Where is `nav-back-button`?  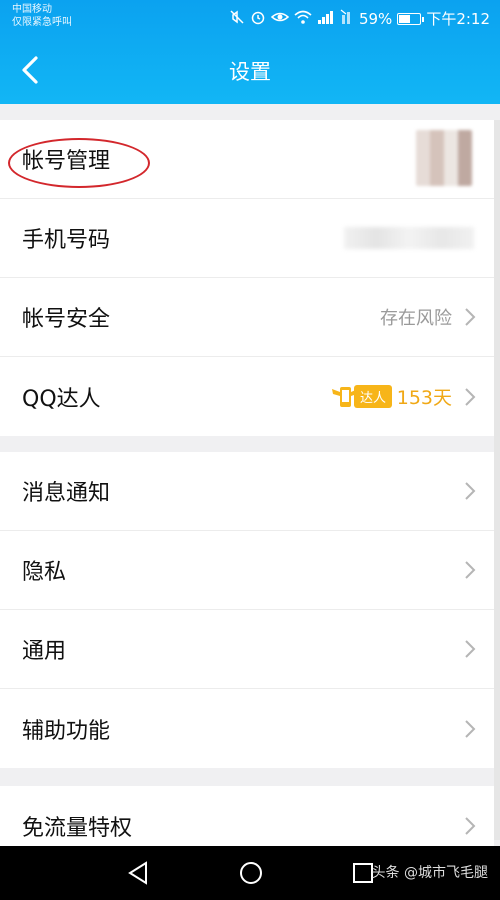 nav-back-button is located at coordinates (139, 873).